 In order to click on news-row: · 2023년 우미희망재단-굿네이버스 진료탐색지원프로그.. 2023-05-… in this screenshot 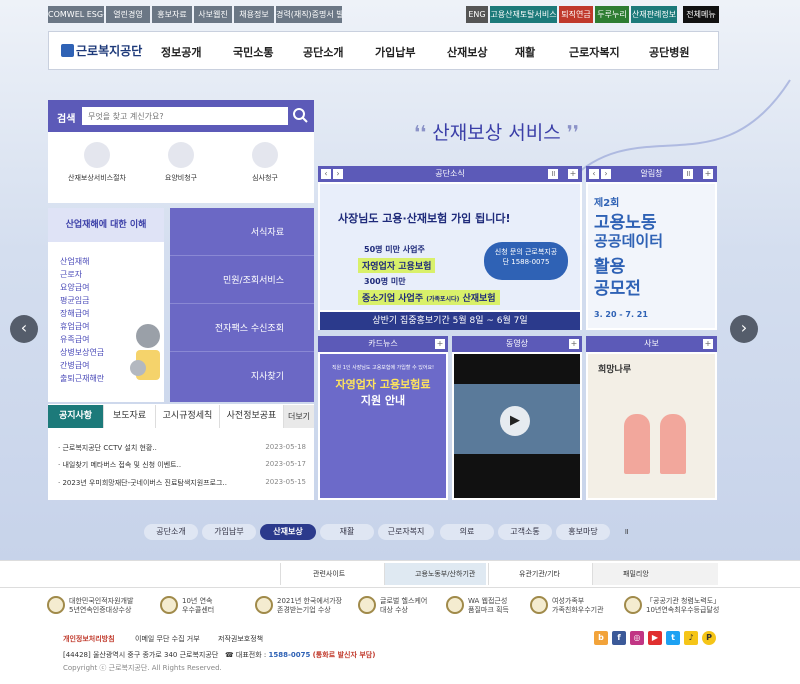, I will do `click(182, 483)`.